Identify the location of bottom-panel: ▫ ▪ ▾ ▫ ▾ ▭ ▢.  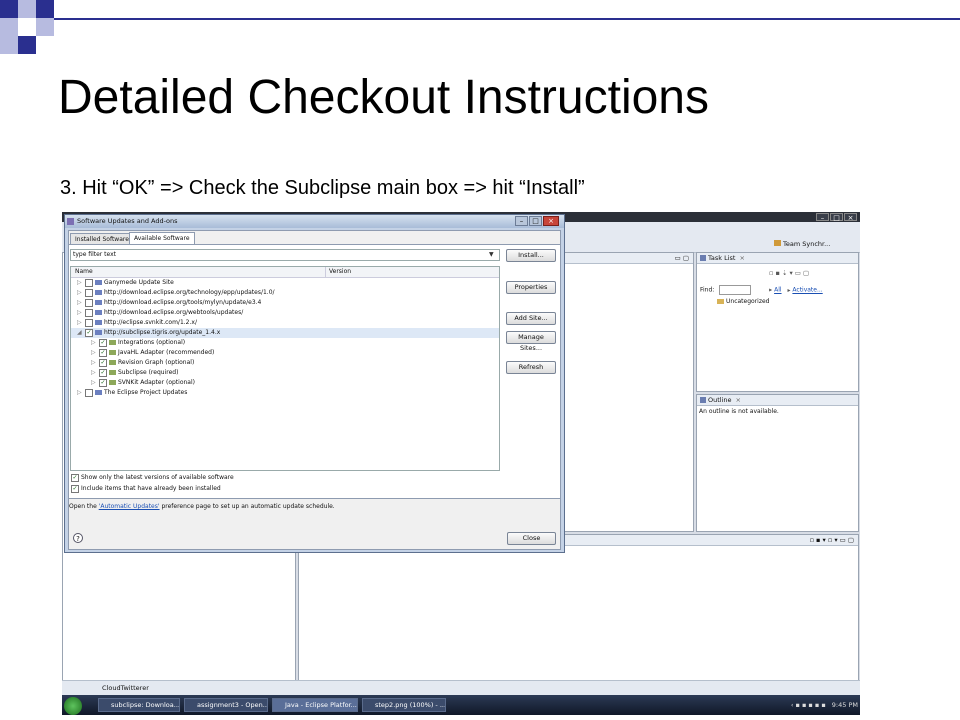
(578, 613).